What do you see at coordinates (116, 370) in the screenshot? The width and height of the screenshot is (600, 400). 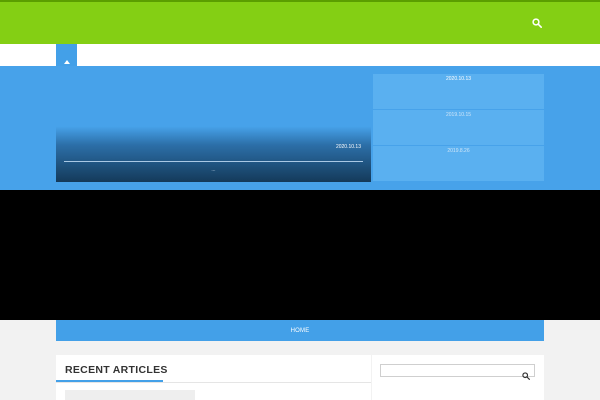 I see `recent-articles-heading: RECENT ARTICLES` at bounding box center [116, 370].